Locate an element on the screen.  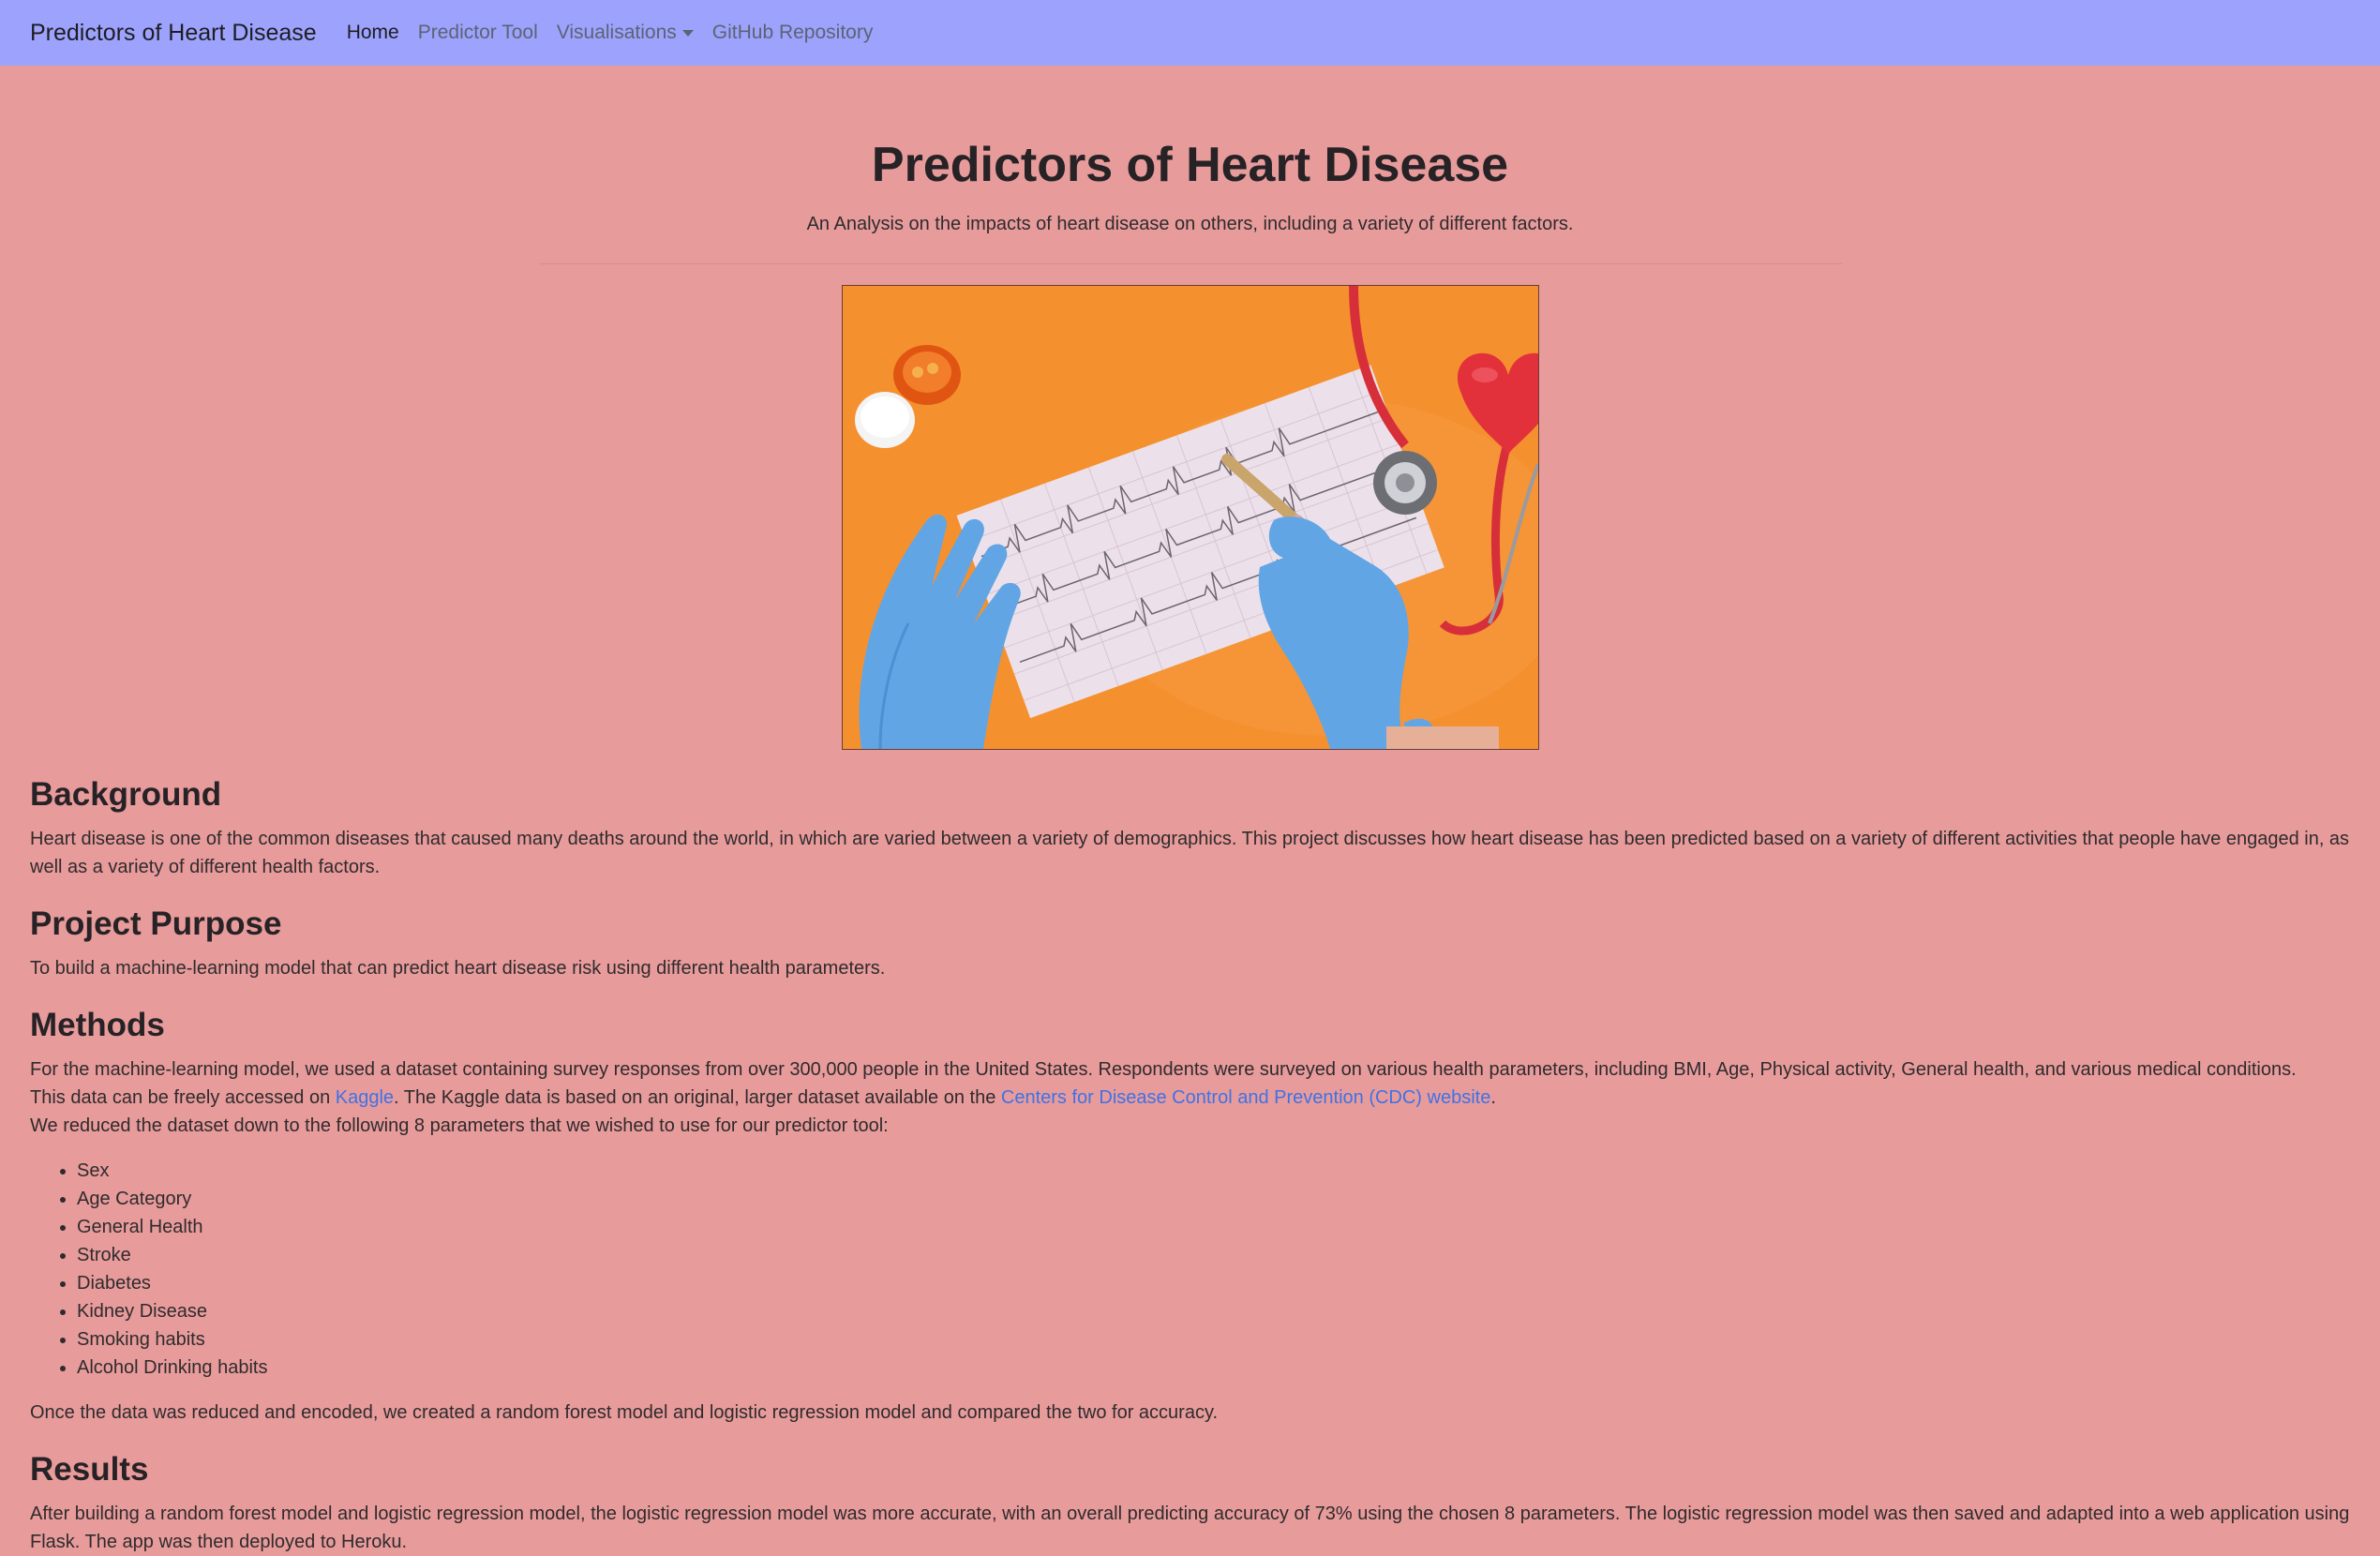
list-item: Diabetes is located at coordinates (1213, 1283).